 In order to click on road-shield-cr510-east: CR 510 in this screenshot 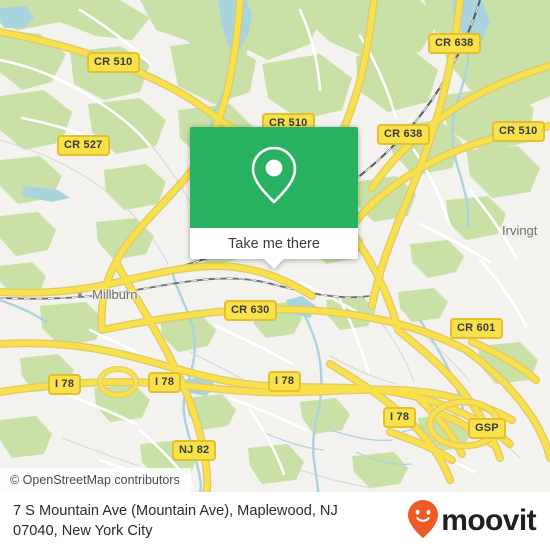, I will do `click(518, 131)`.